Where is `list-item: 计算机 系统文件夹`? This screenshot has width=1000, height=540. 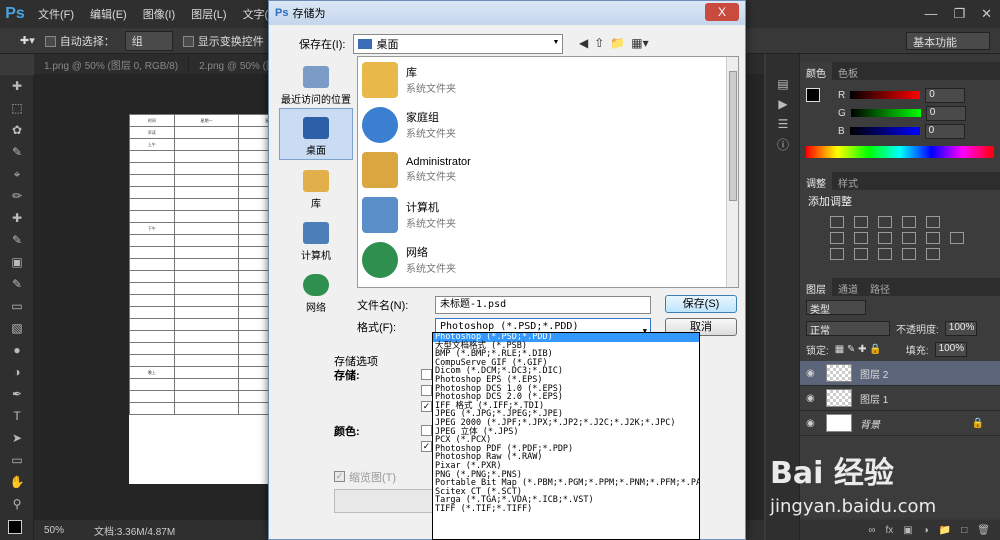
list-item: 计算机 系统文件夹 is located at coordinates (548, 214).